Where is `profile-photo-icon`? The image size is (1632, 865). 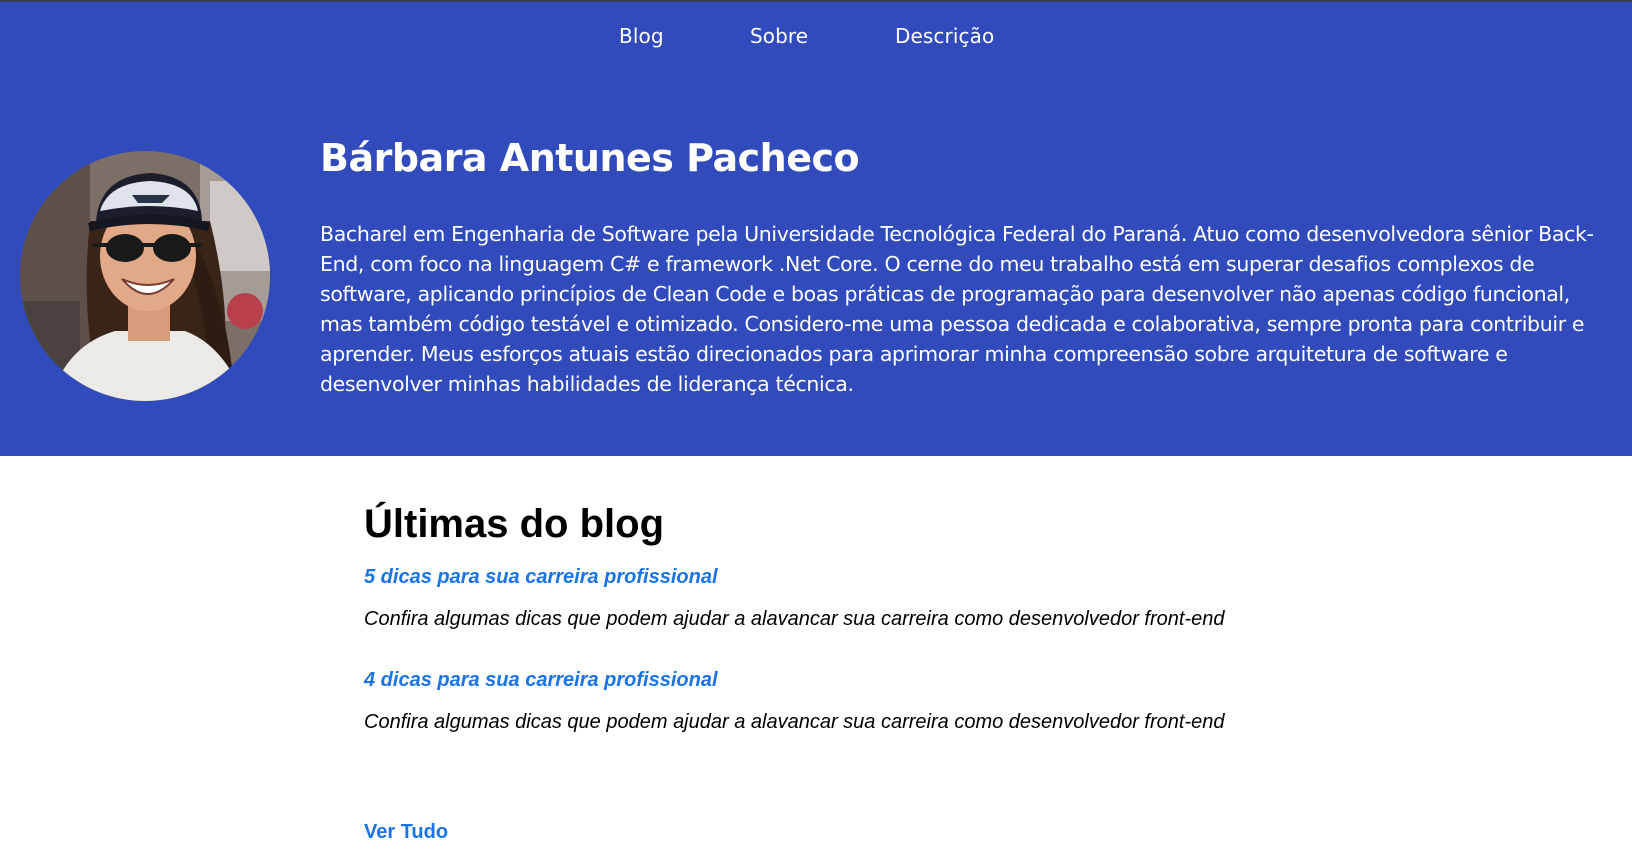 profile-photo-icon is located at coordinates (145, 276).